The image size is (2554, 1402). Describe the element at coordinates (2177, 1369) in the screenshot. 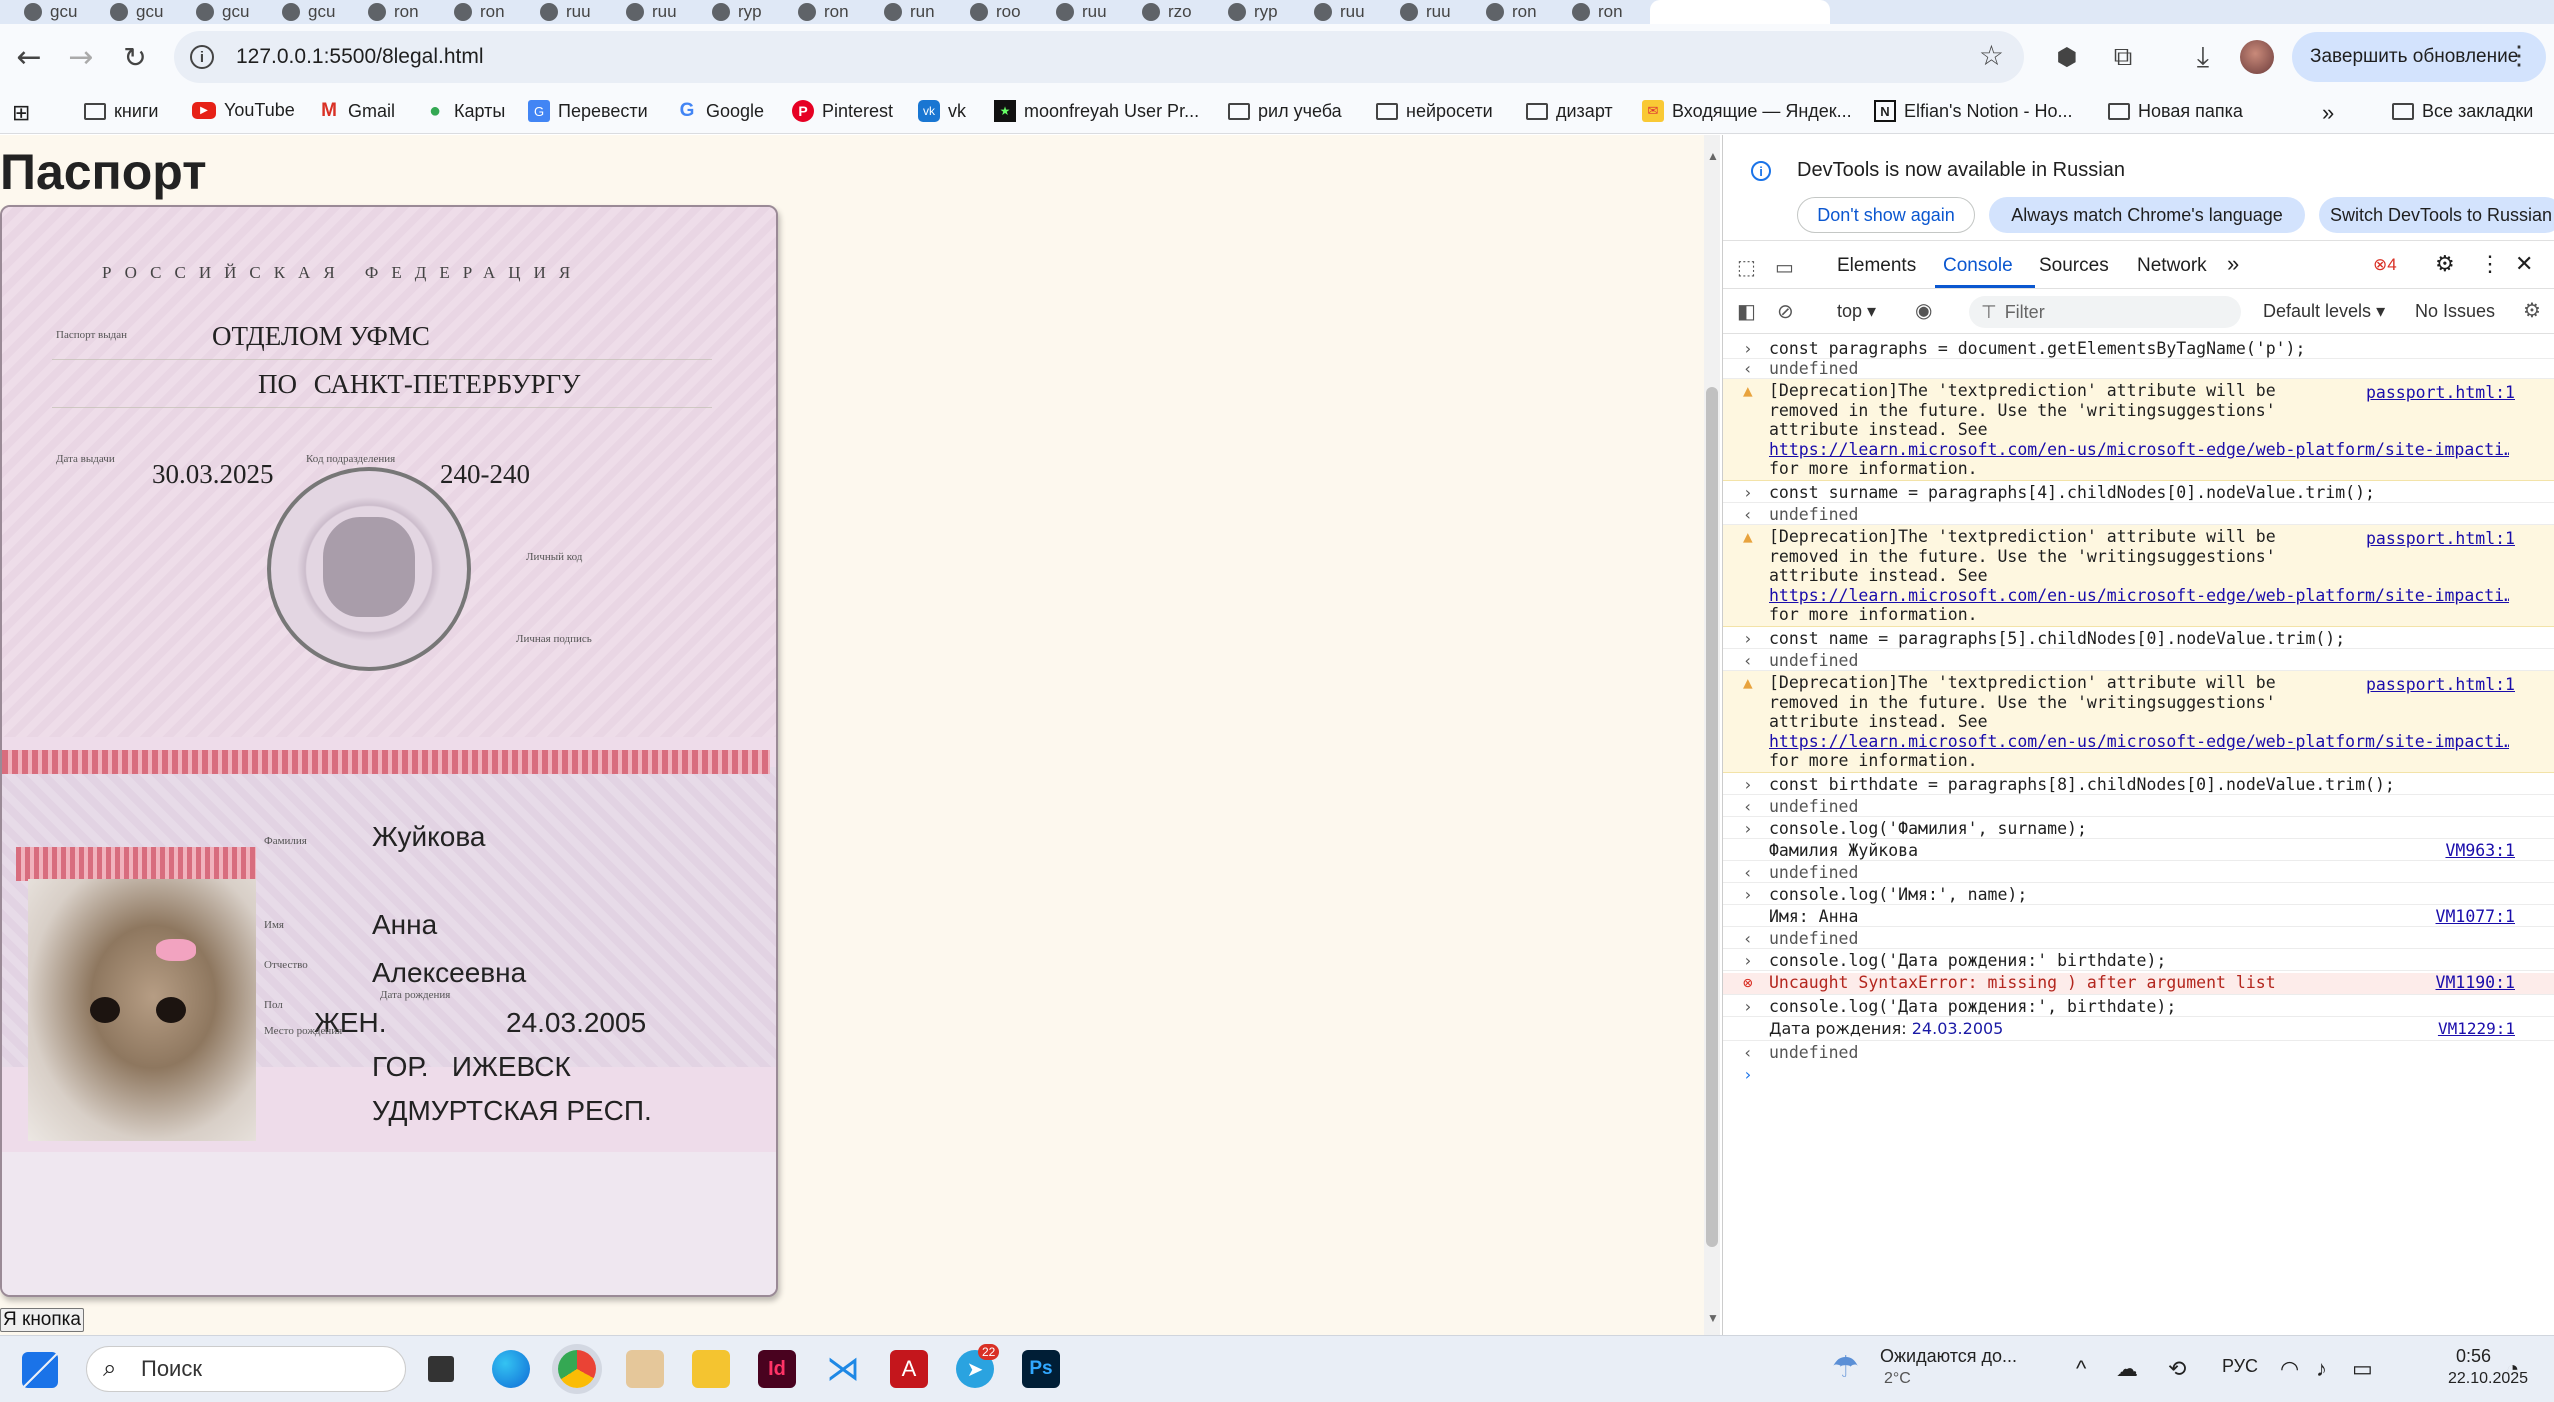

I see `sync-icon: ⟲` at that location.